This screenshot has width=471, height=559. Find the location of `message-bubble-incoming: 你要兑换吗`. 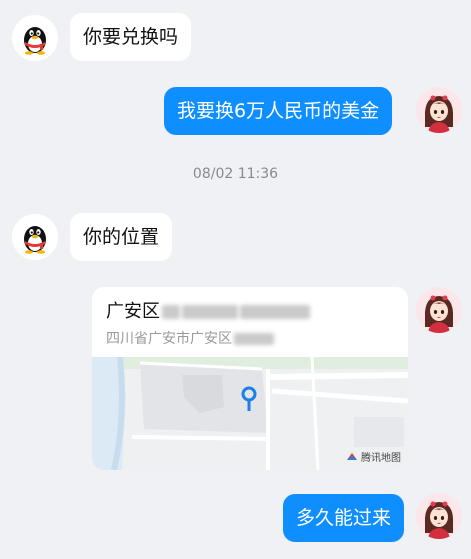

message-bubble-incoming: 你要兑换吗 is located at coordinates (131, 37).